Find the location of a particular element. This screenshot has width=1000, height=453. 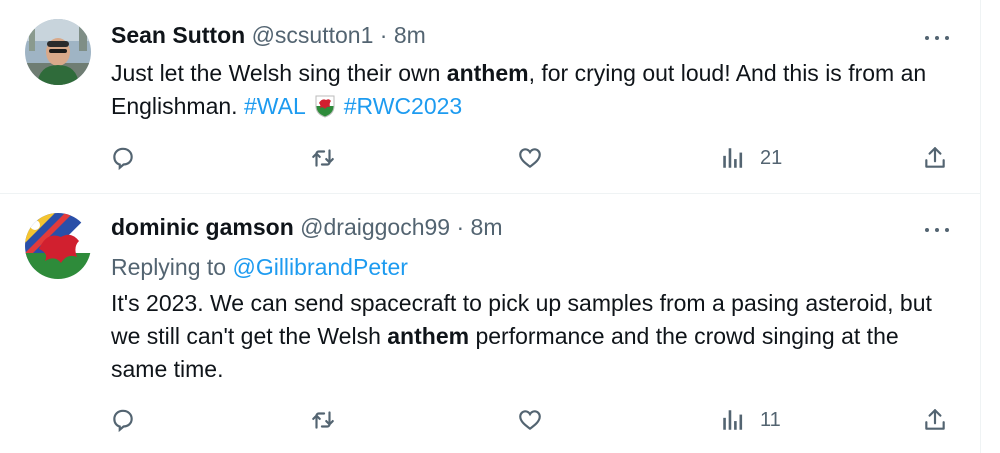

views-count: 21 is located at coordinates (771, 157).